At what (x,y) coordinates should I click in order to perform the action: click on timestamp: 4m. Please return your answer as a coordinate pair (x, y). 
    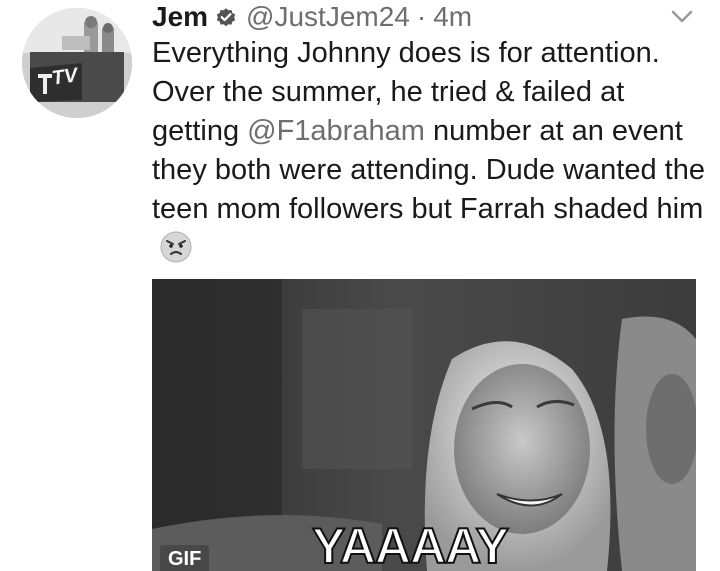
    Looking at the image, I should click on (452, 17).